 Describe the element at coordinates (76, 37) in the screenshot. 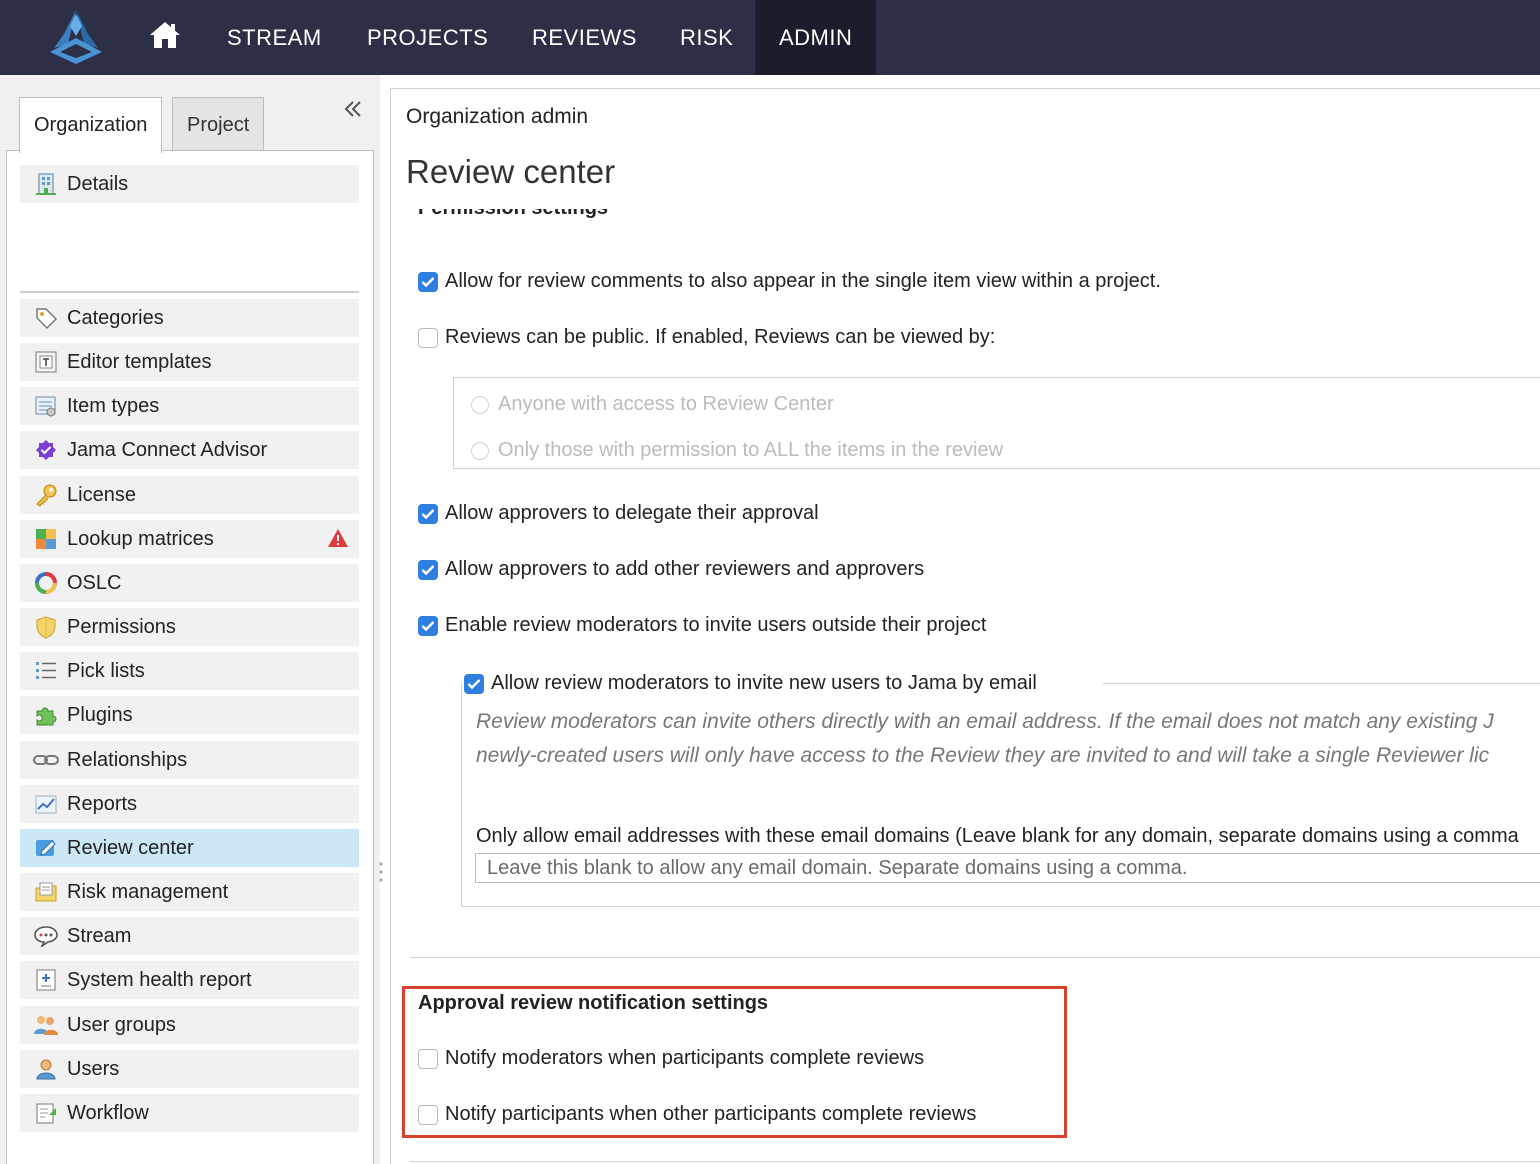

I see `jama-logo-icon` at that location.